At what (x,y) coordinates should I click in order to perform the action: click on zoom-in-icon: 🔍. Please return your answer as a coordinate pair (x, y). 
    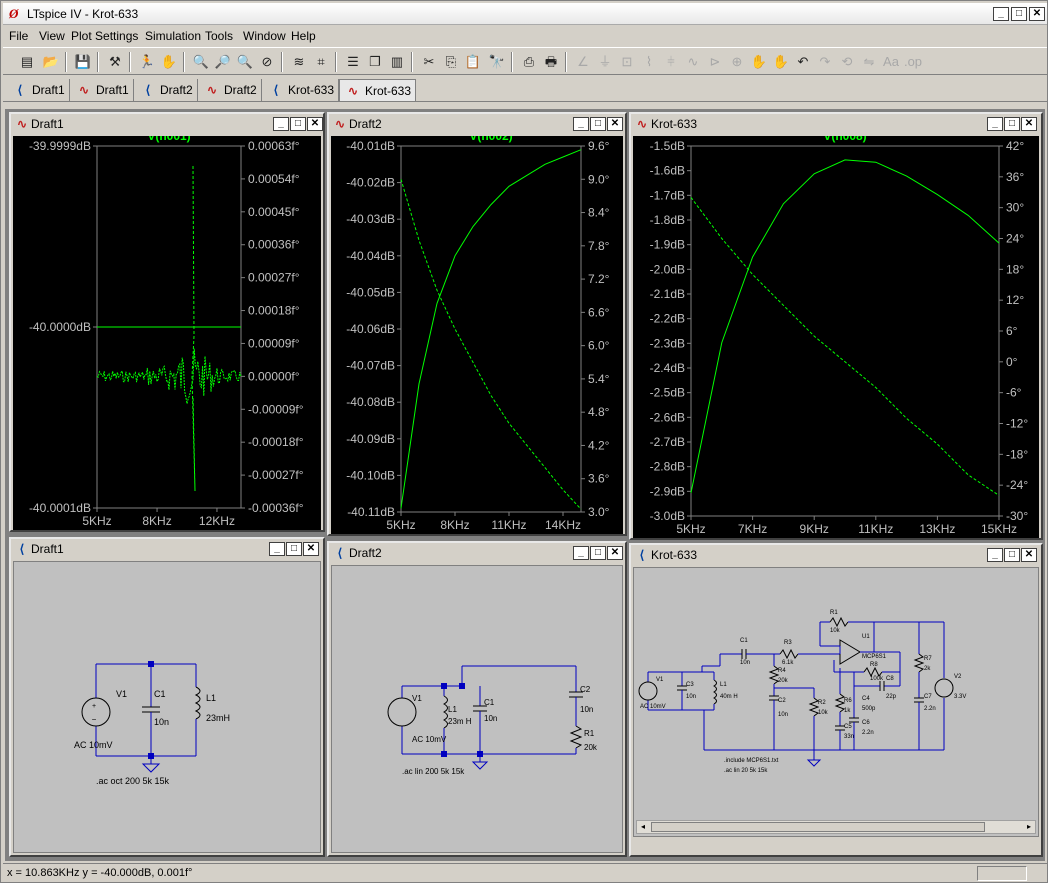
    Looking at the image, I should click on (201, 62).